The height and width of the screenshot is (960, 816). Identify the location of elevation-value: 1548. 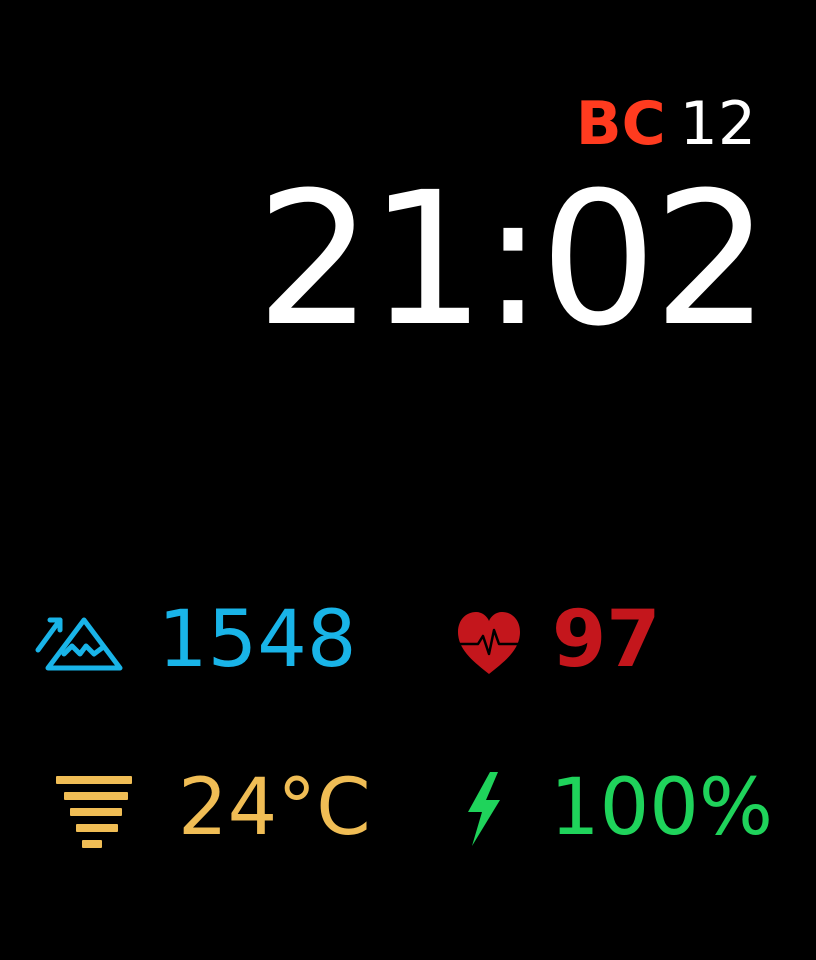
(257, 640).